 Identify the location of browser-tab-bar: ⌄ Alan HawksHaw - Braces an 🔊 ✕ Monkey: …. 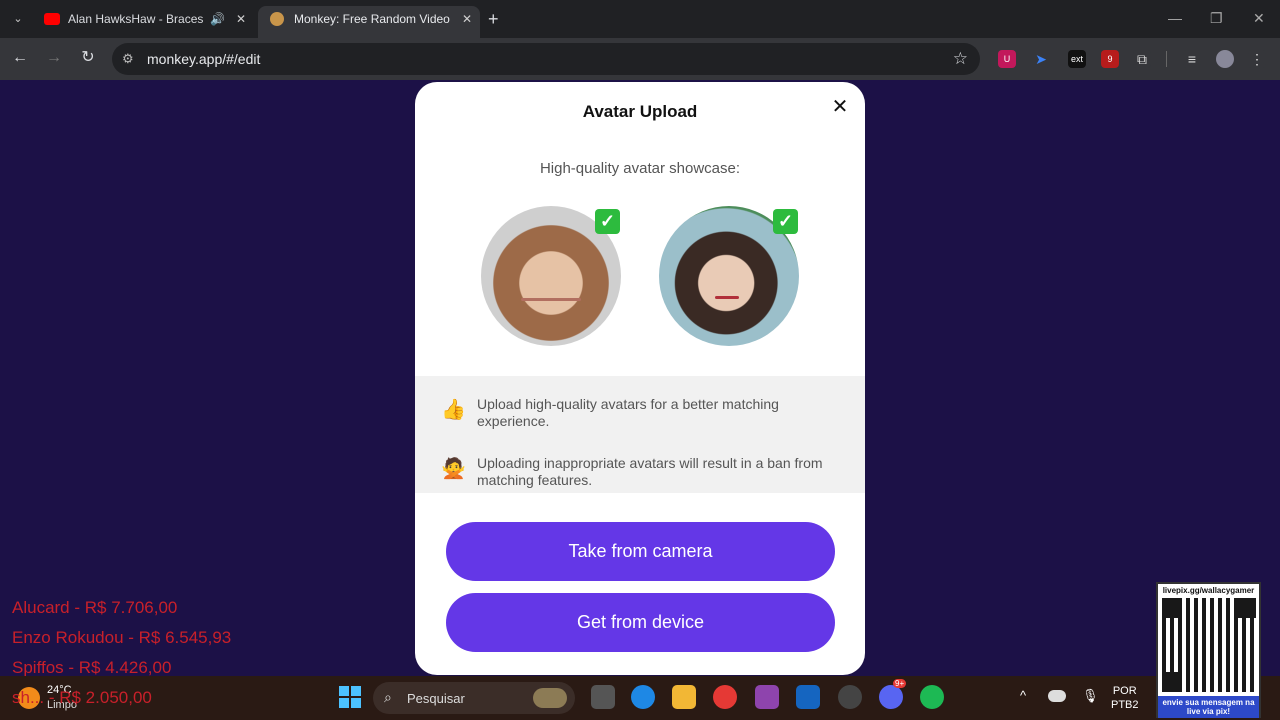
(640, 19).